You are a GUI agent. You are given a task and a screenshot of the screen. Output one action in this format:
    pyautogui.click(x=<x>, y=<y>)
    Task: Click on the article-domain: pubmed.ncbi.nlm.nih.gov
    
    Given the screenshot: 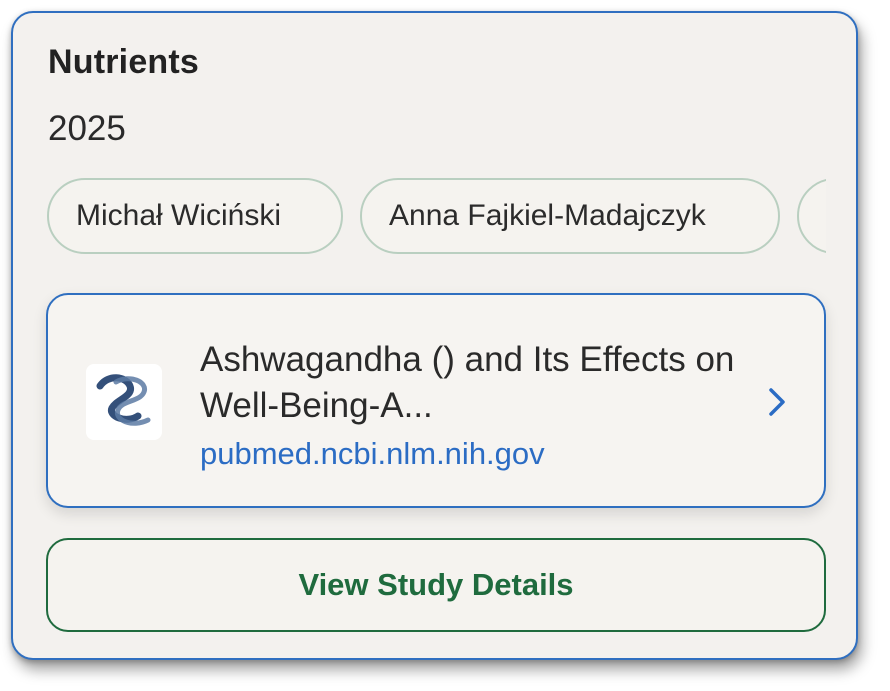 What is the action you would take?
    pyautogui.click(x=372, y=453)
    